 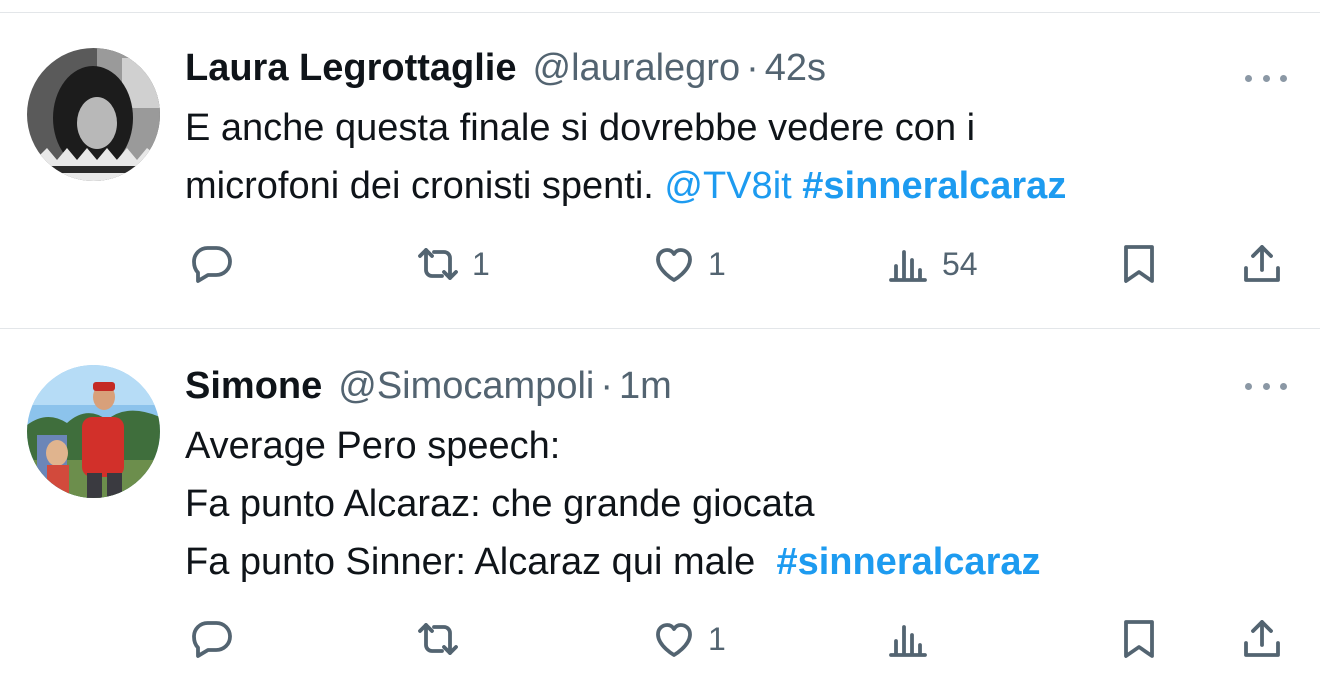 I want to click on display-name: Laura Legrottaglie, so click(x=351, y=68).